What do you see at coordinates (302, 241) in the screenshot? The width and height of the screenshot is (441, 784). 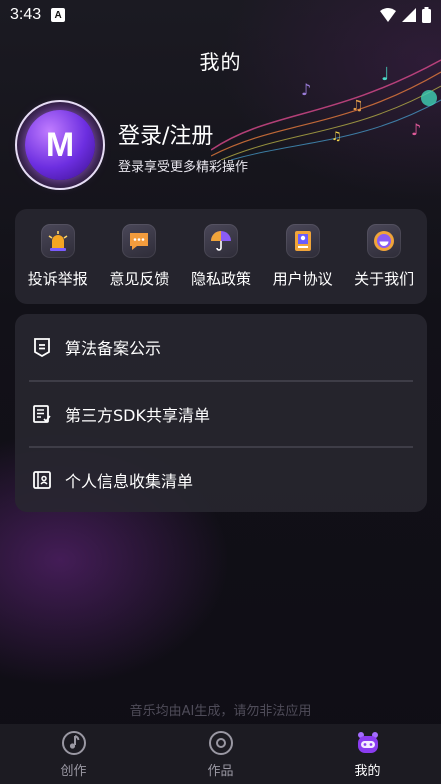 I see `document-portrait-icon` at bounding box center [302, 241].